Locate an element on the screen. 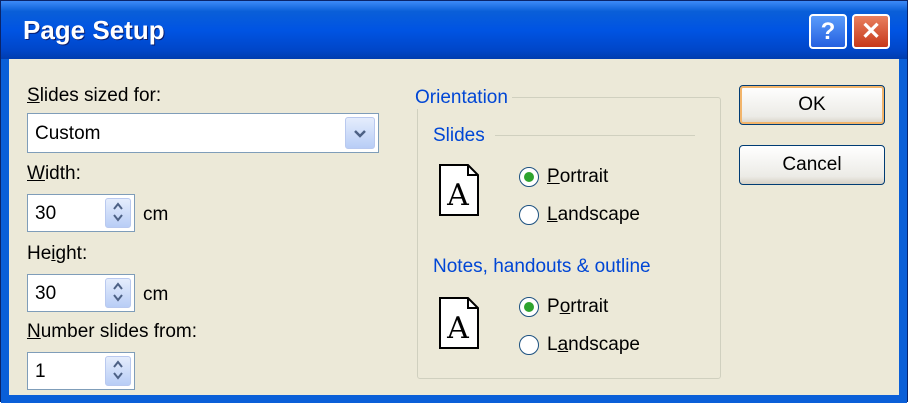 The image size is (908, 403). slides-sized-for-dropdown: Custom is located at coordinates (203, 133).